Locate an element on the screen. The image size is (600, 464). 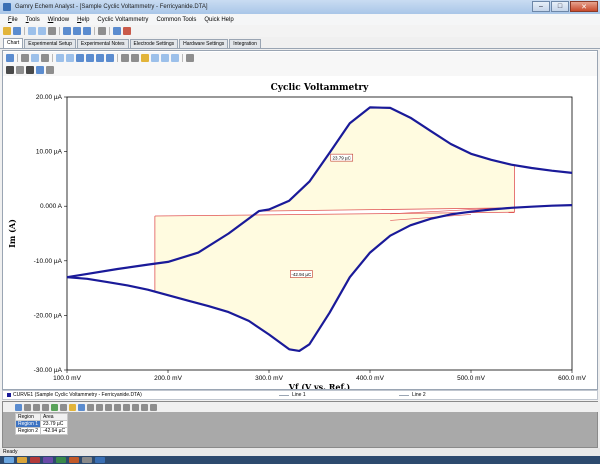
x-tick-label: 500.0 mV is located at coordinates (471, 378).